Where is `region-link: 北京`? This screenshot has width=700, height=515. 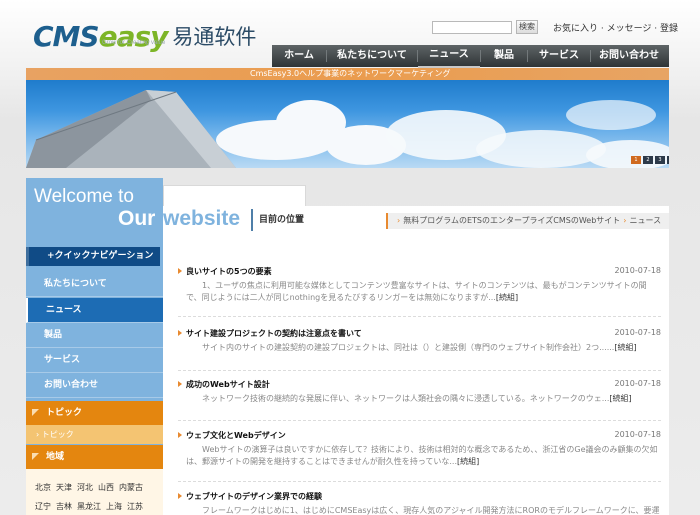 region-link: 北京 is located at coordinates (43, 487).